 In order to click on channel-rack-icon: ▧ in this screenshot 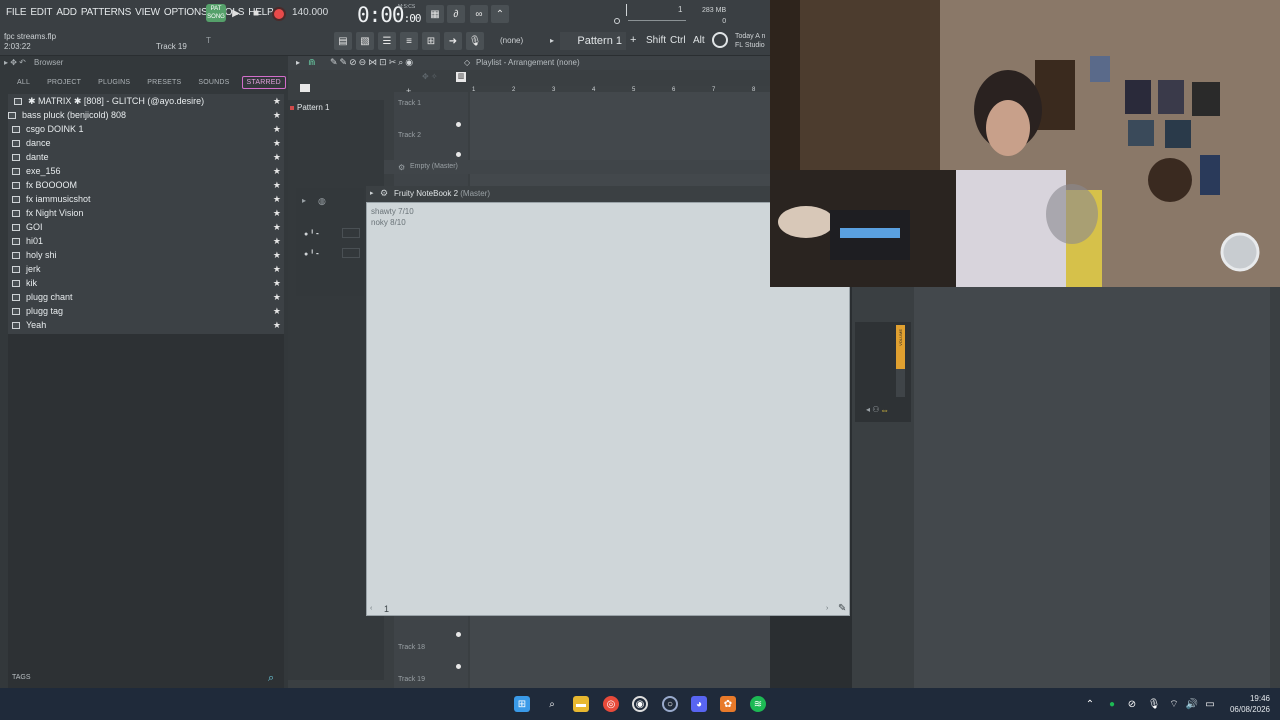, I will do `click(365, 41)`.